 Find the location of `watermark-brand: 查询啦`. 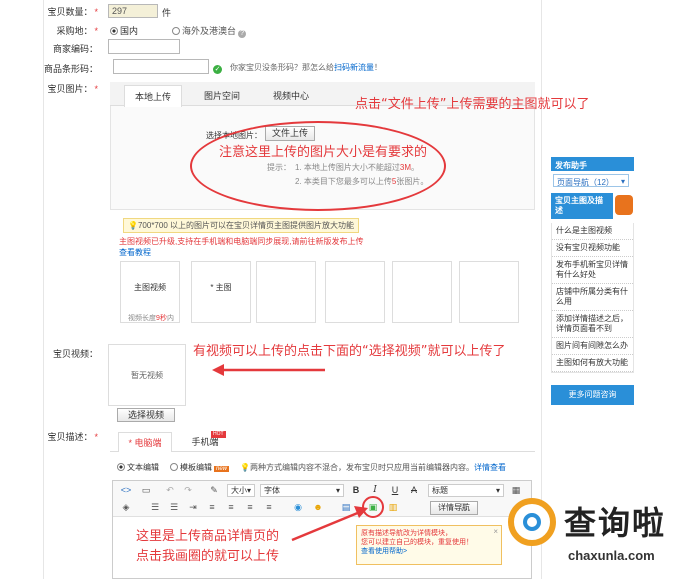

watermark-brand: 查询啦 is located at coordinates (615, 523).